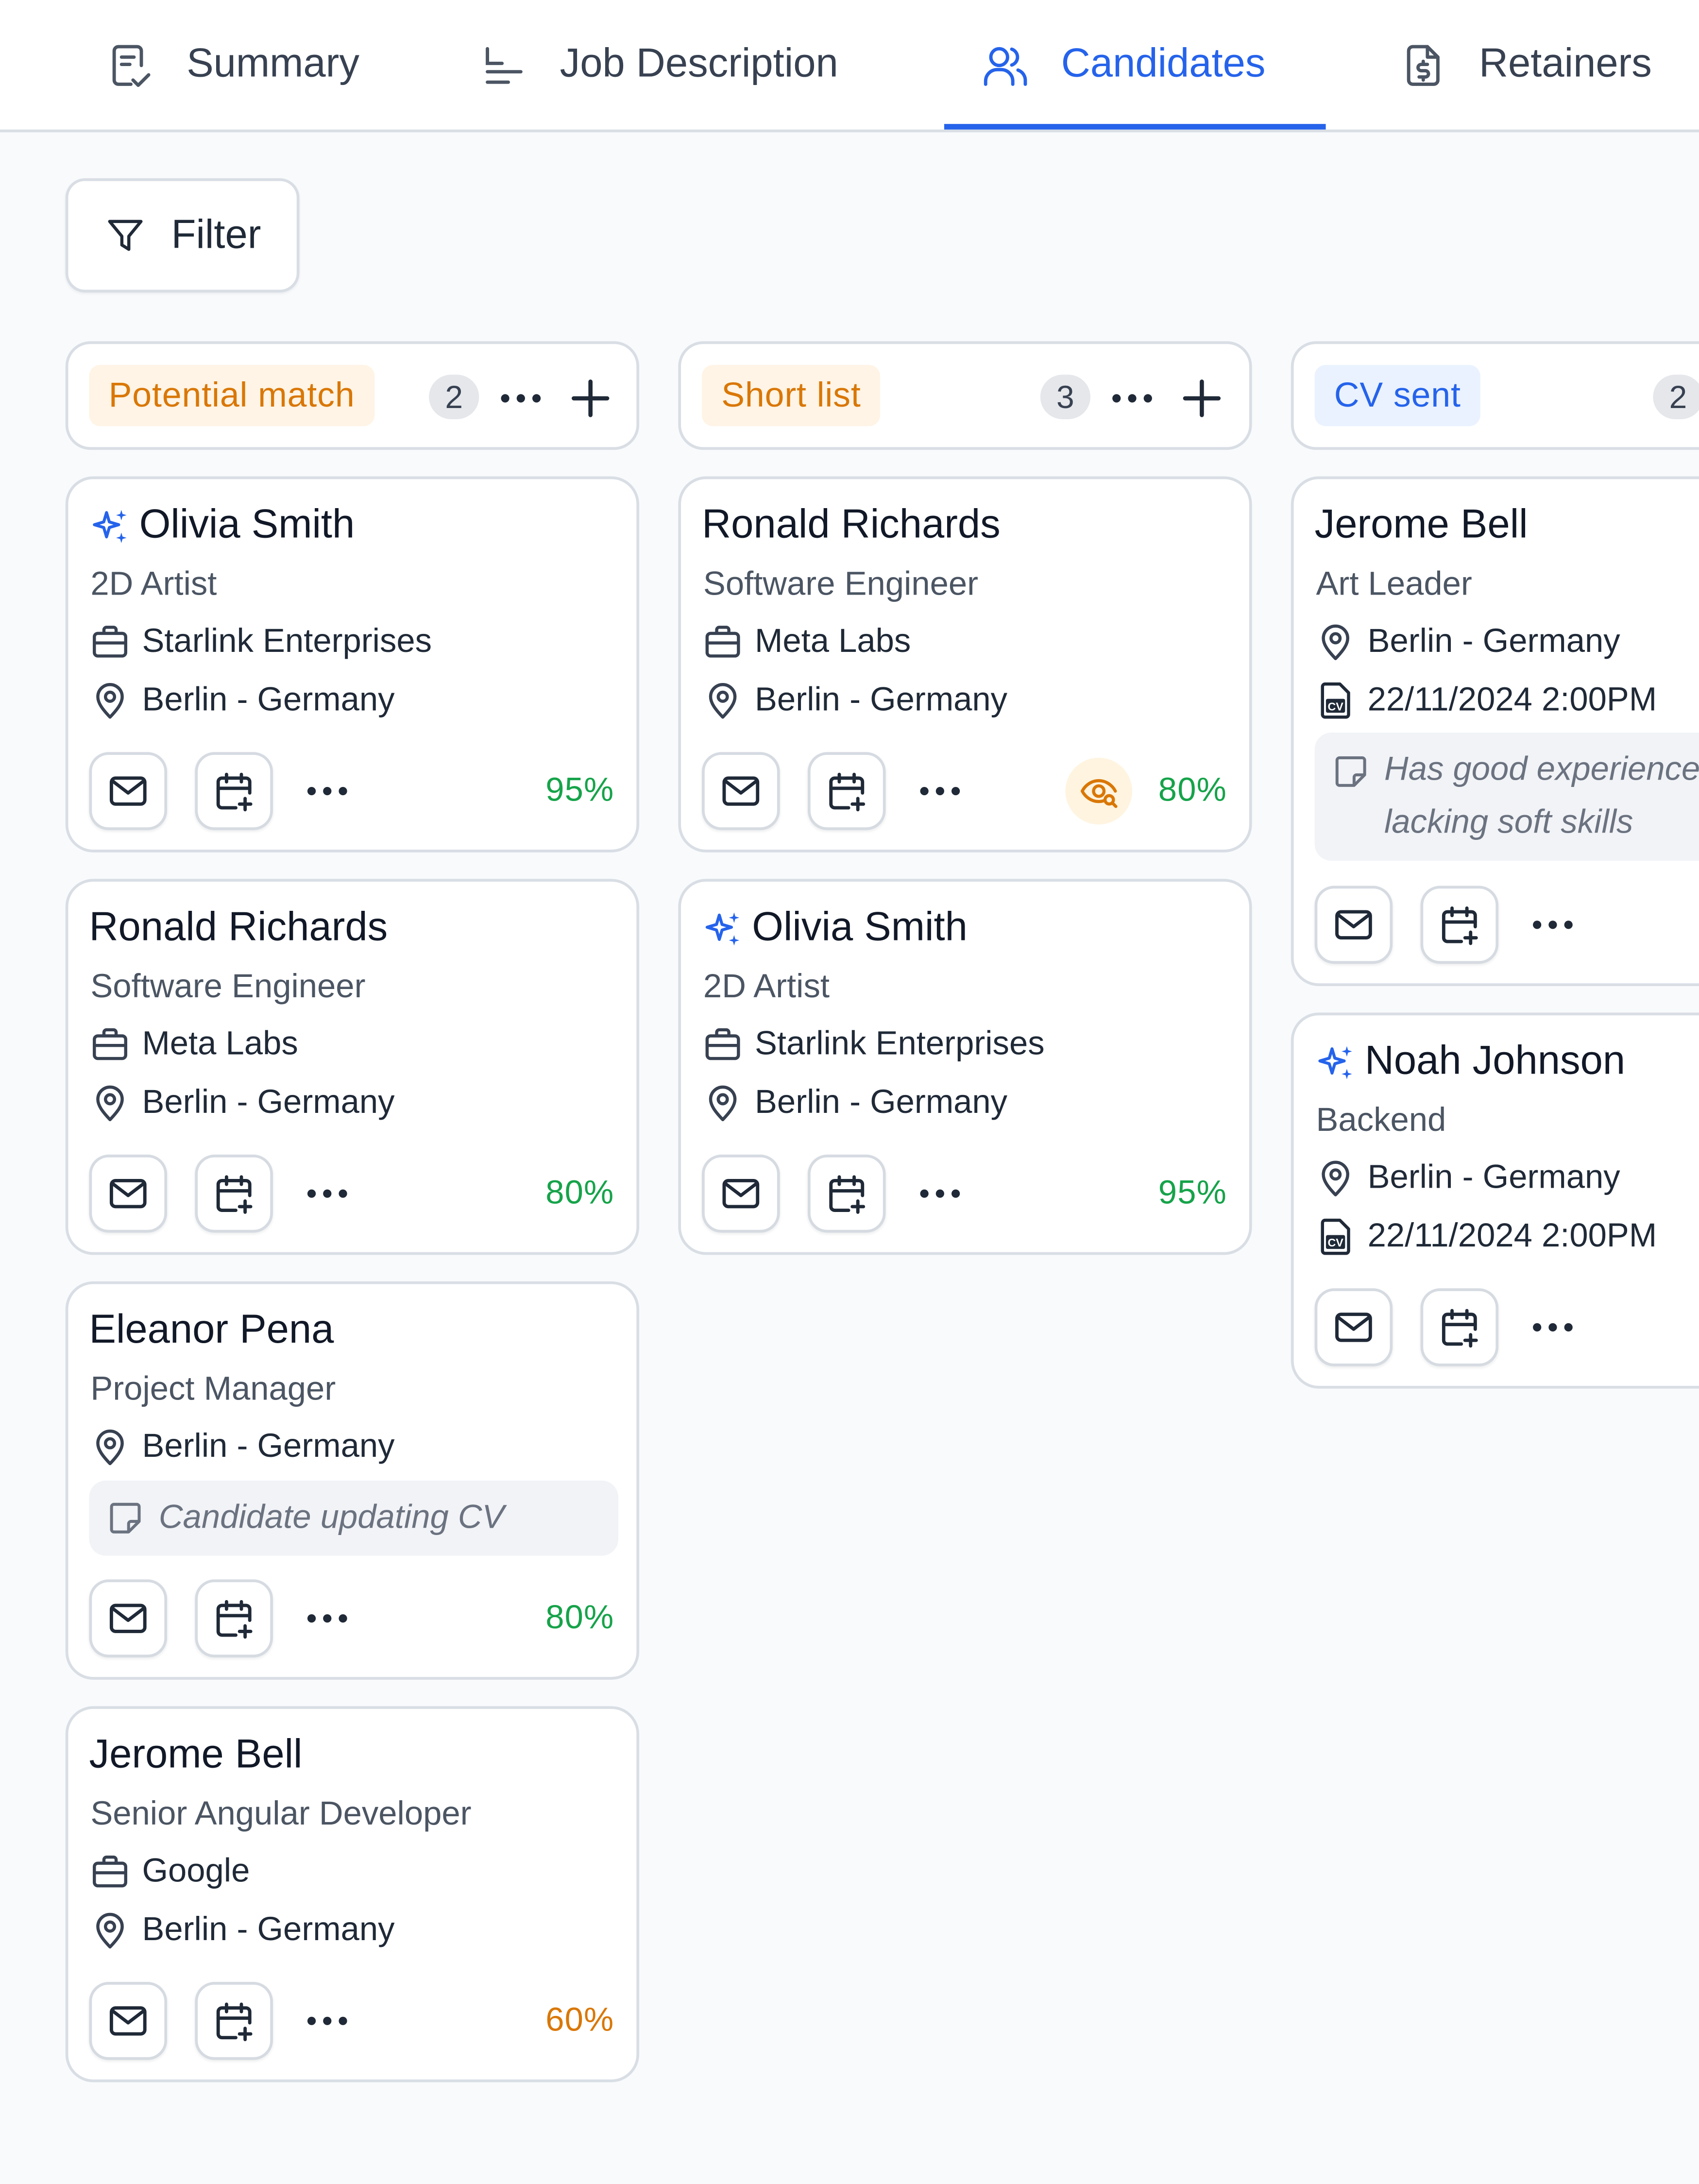 This screenshot has width=1699, height=2184. Describe the element at coordinates (1397, 396) in the screenshot. I see `status-badge: CV sent` at that location.